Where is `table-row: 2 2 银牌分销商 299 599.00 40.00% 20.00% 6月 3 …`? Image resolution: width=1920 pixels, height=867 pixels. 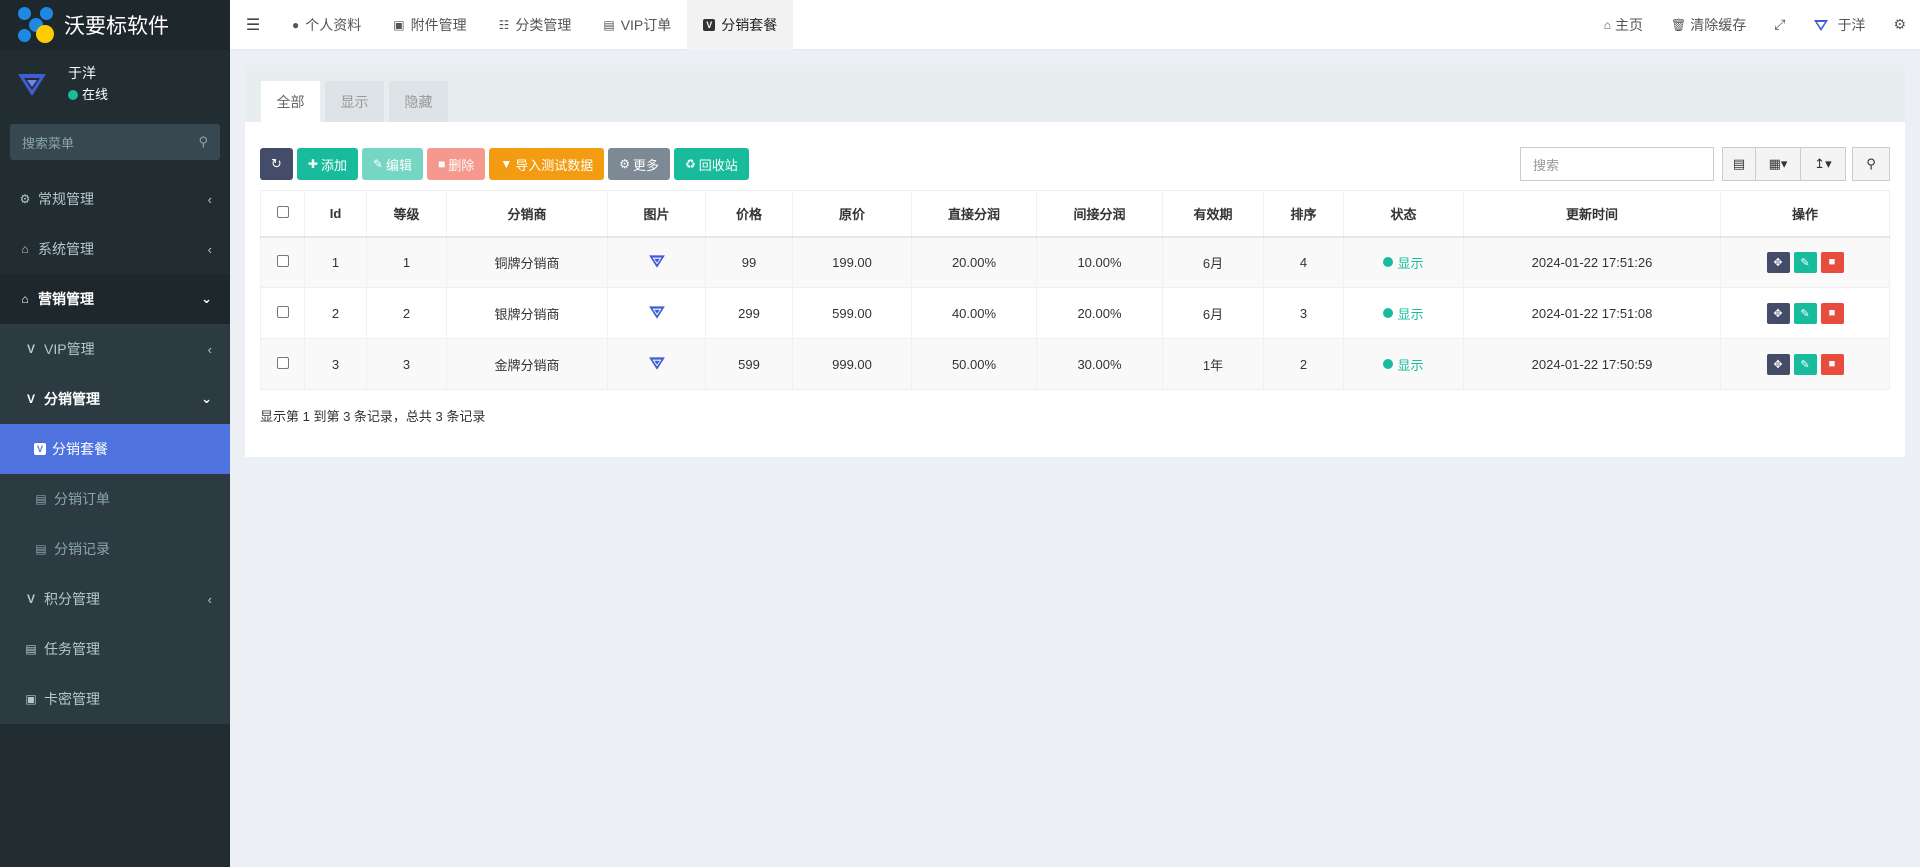
table-row: 2 2 银牌分销商 299 599.00 40.00% 20.00% 6月 3 … is located at coordinates (1075, 313).